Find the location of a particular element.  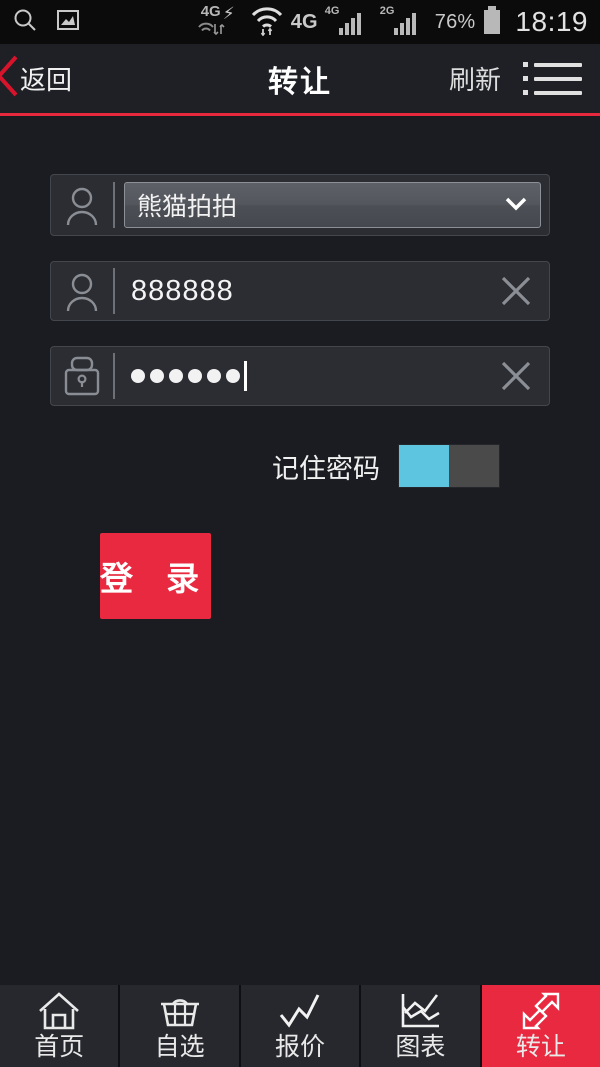

battery-percent-label: 76% is located at coordinates (455, 21).